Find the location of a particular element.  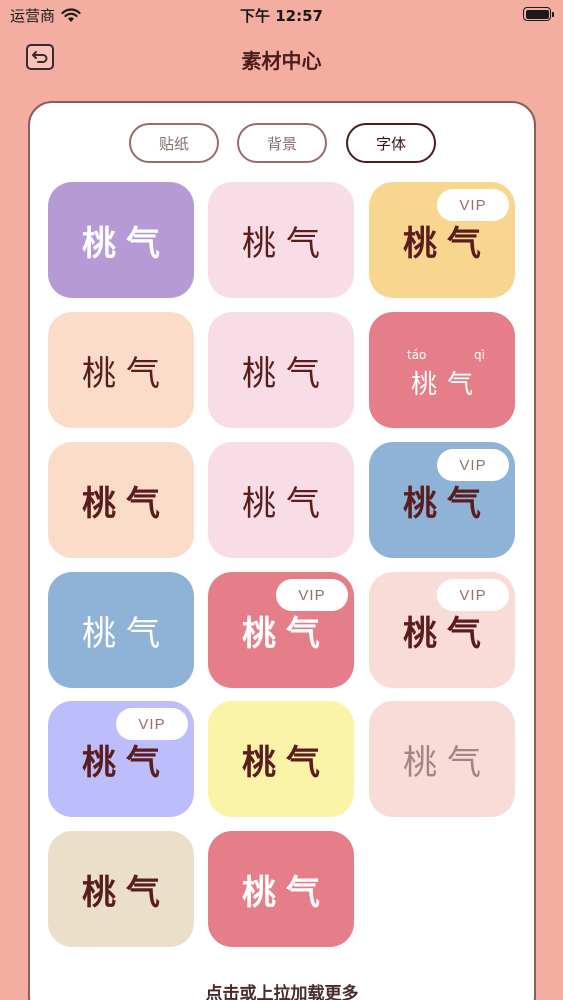

tab-label: 背景 is located at coordinates (281, 143).